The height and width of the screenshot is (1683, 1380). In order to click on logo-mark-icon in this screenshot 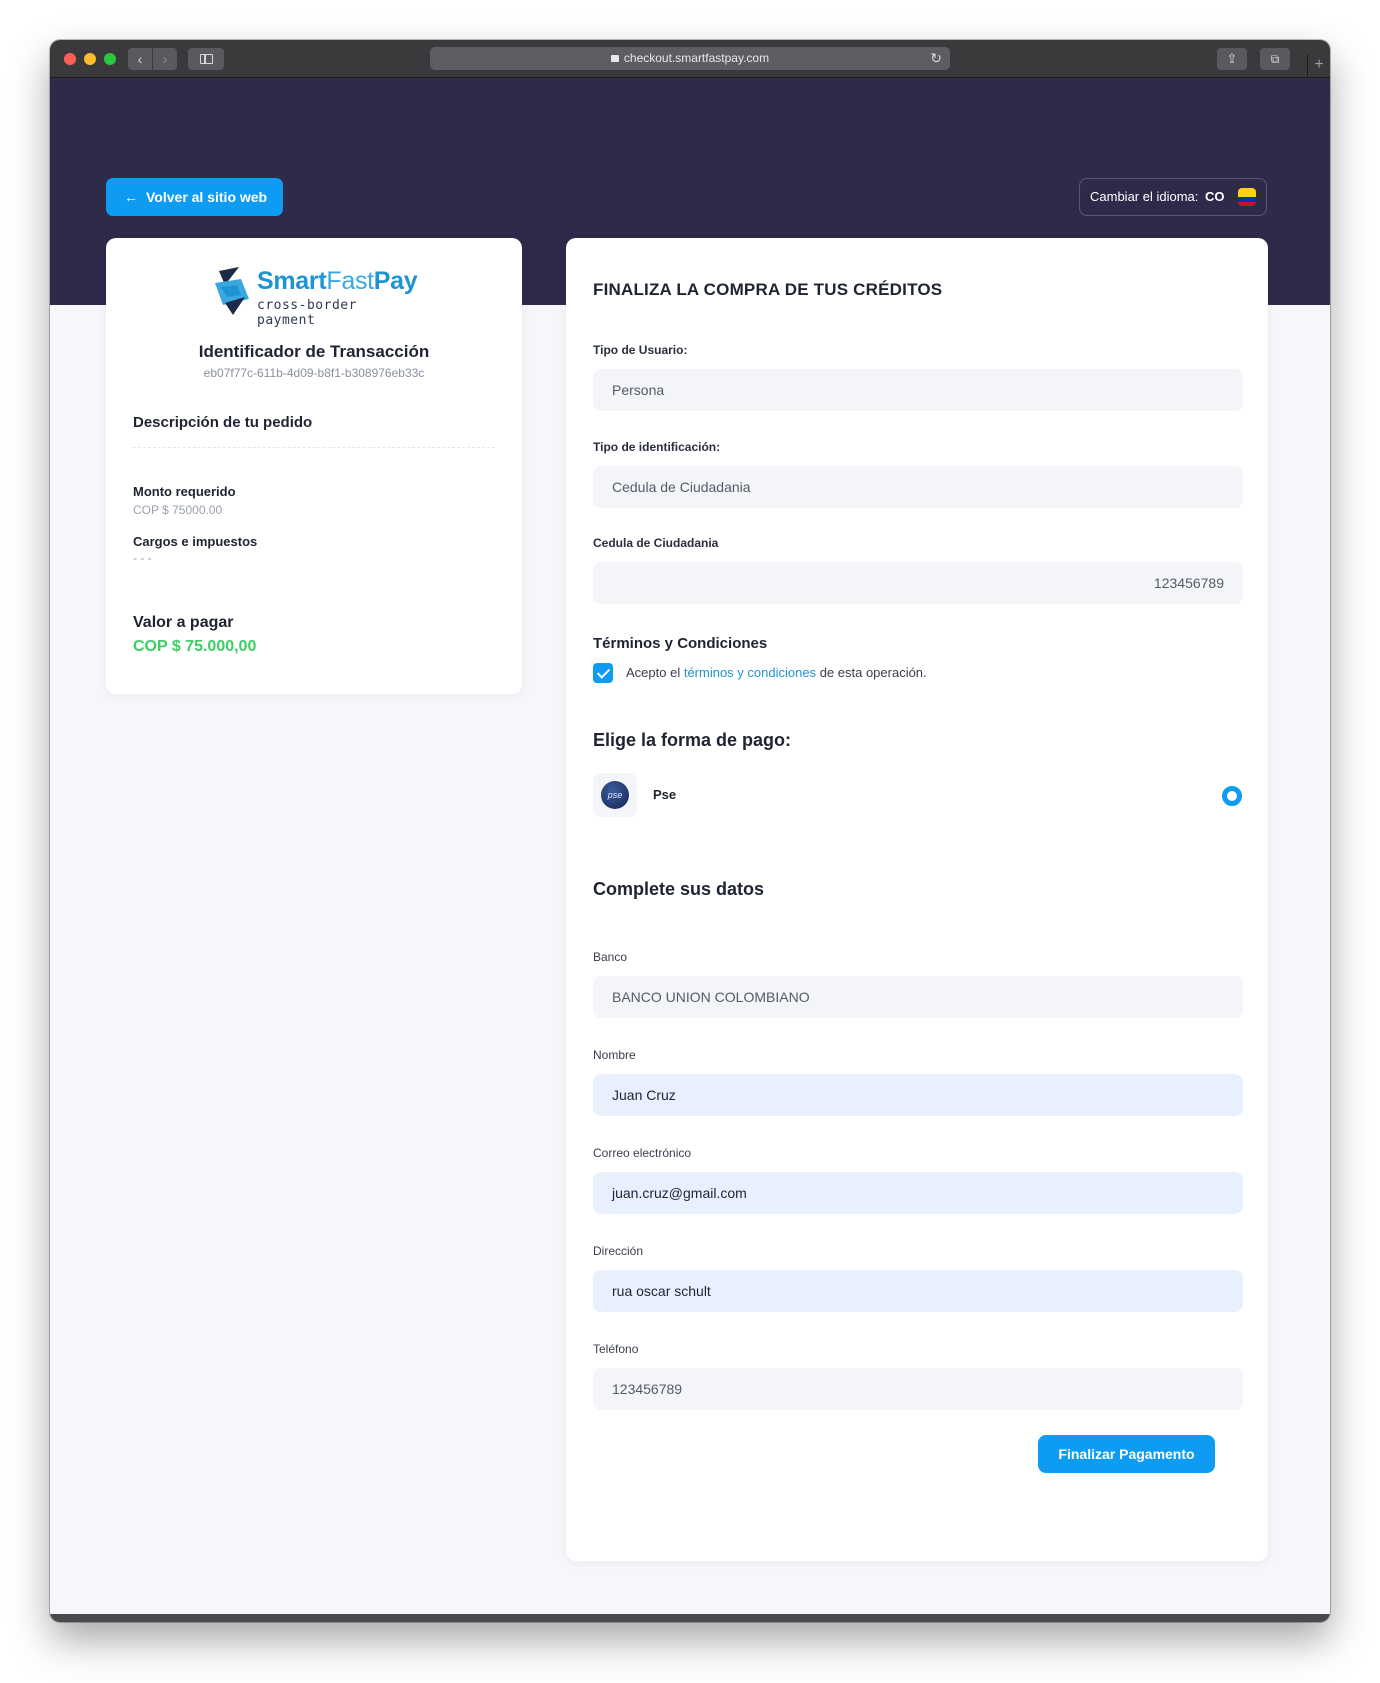, I will do `click(232, 291)`.